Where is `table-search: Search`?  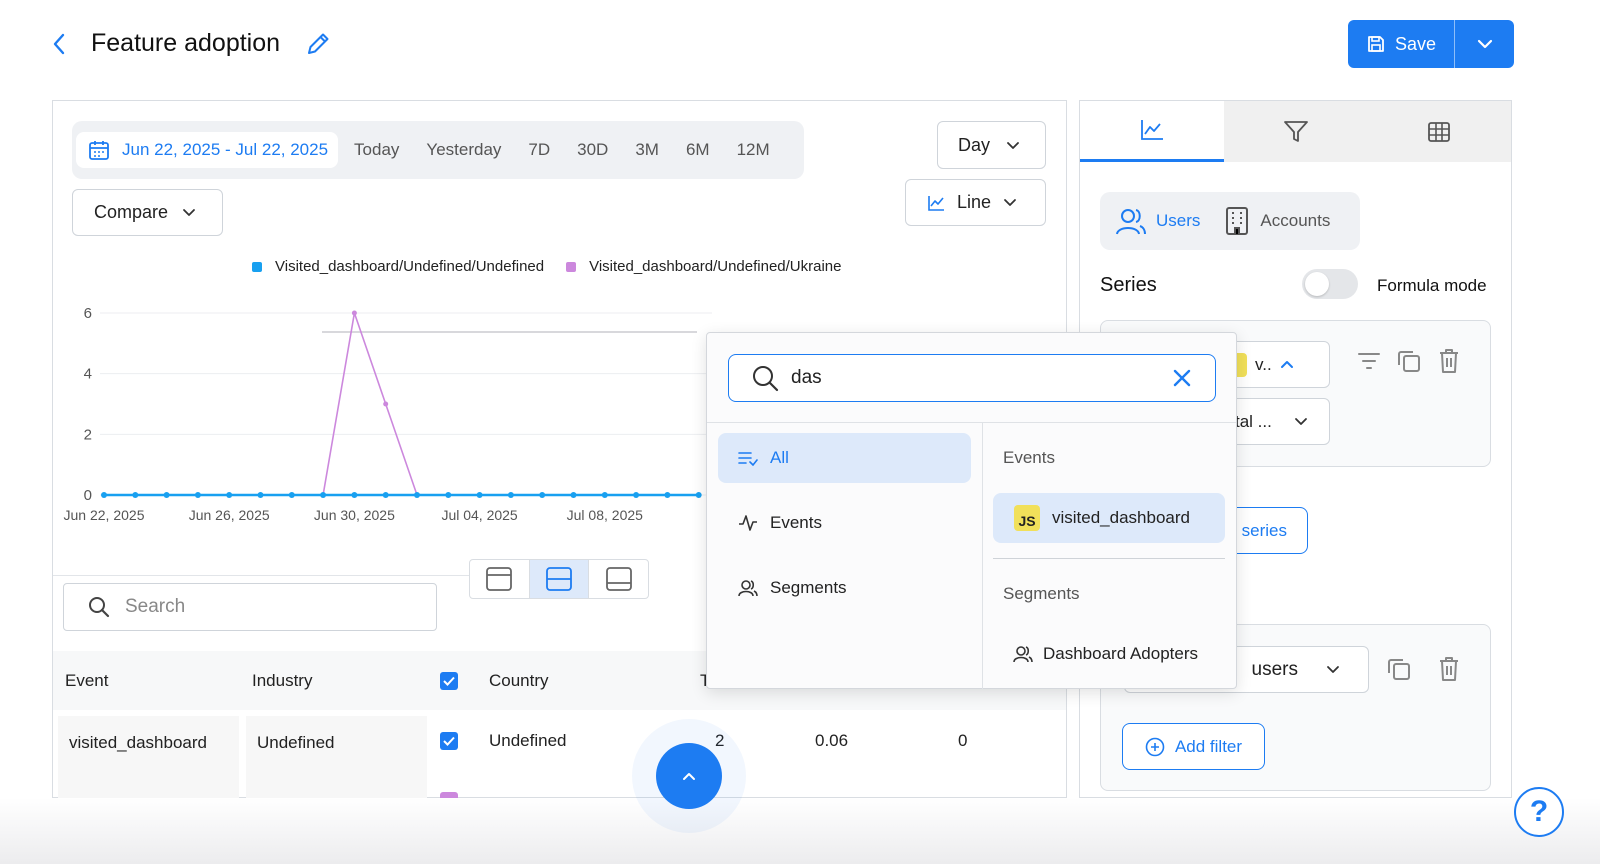
table-search: Search is located at coordinates (250, 607).